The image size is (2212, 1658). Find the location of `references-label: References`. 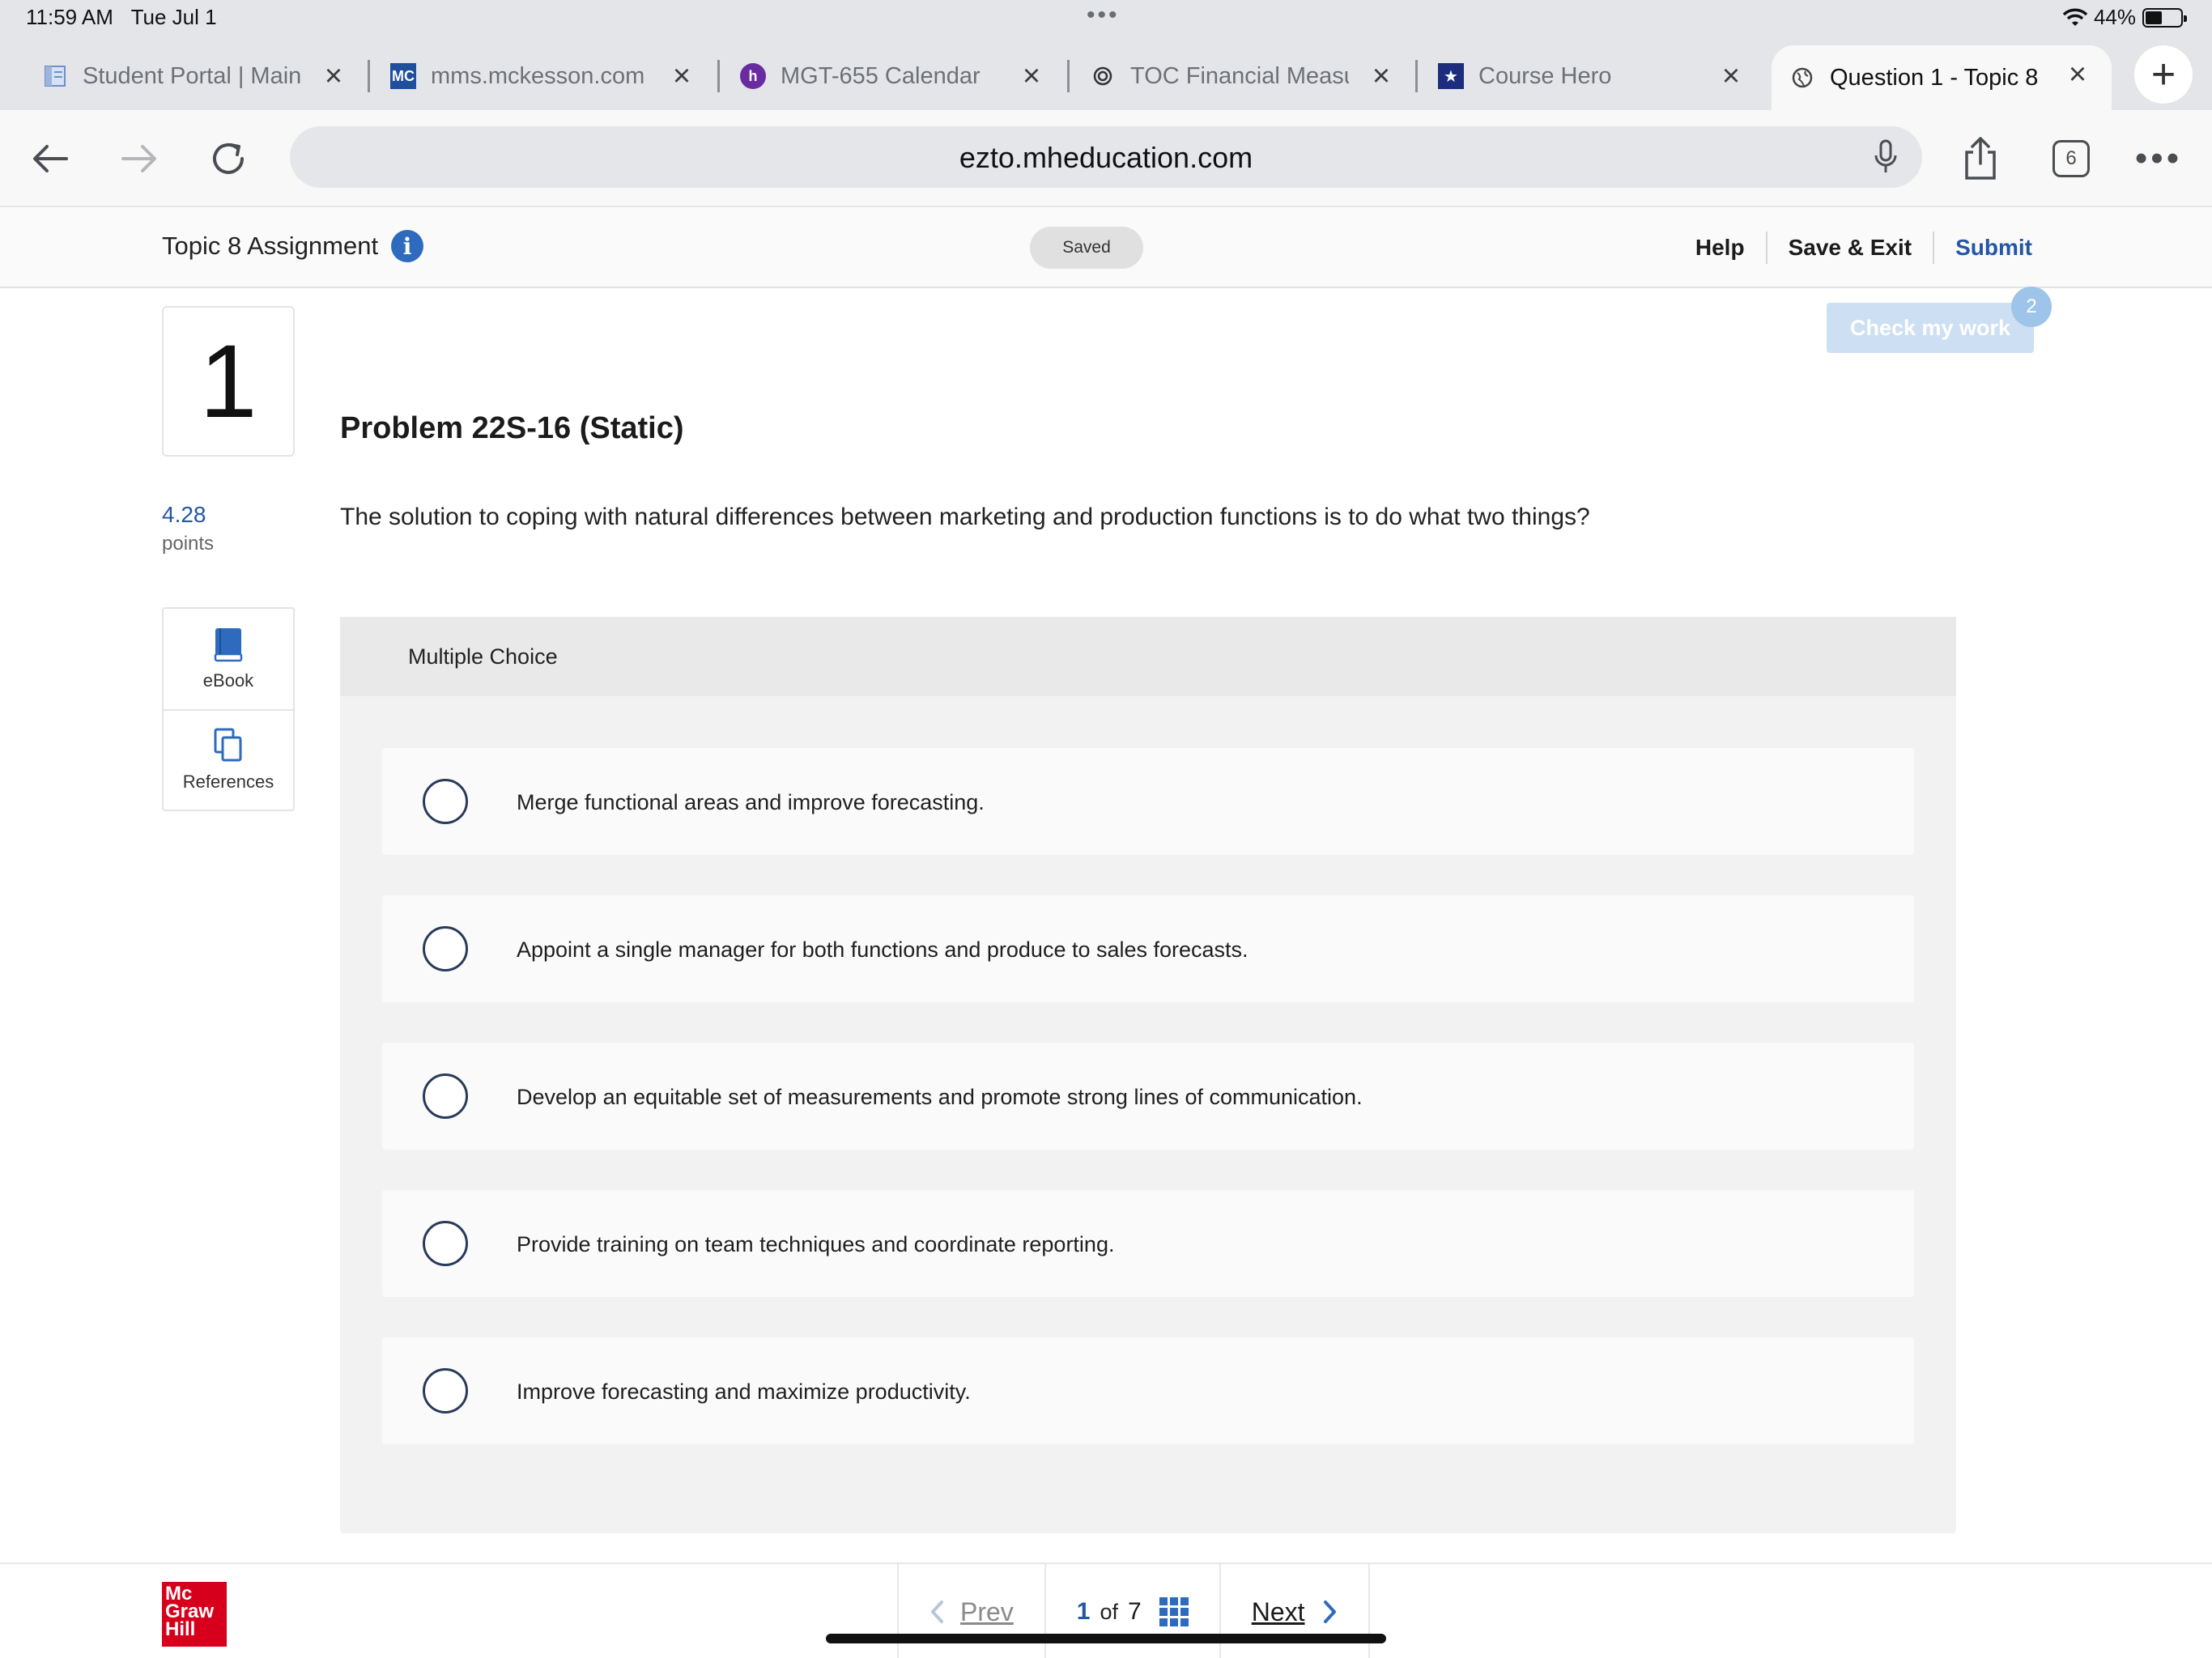

references-label: References is located at coordinates (228, 782).